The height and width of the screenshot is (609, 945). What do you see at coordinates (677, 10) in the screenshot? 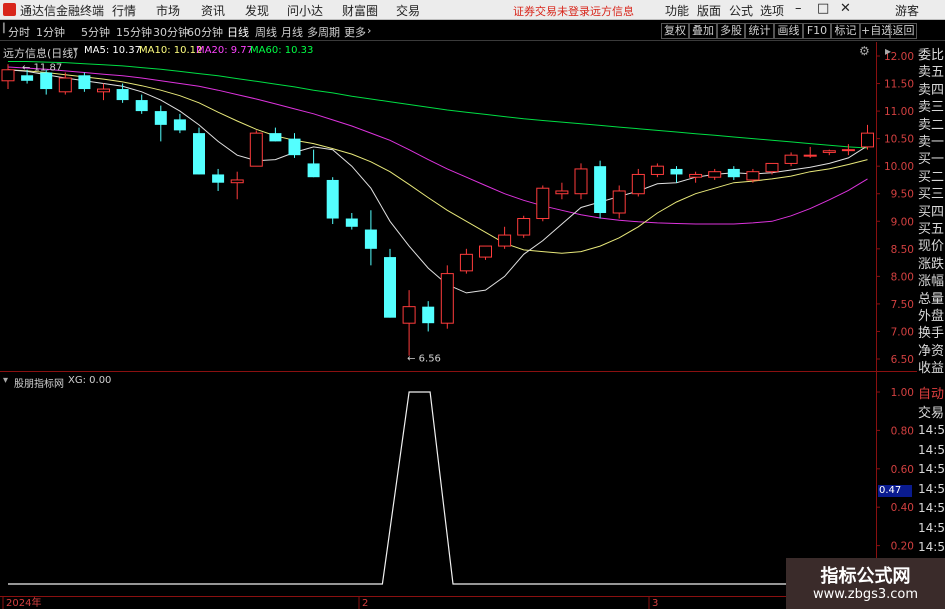
I see `menu-gongneng: 功能` at bounding box center [677, 10].